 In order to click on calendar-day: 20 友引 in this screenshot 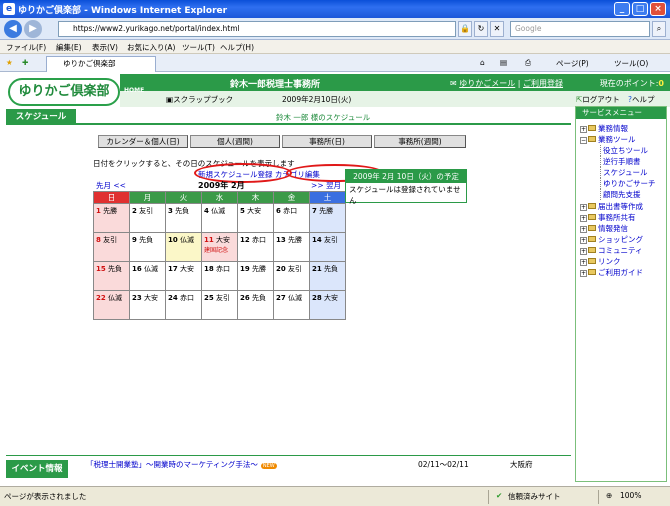, I will do `click(291, 276)`.